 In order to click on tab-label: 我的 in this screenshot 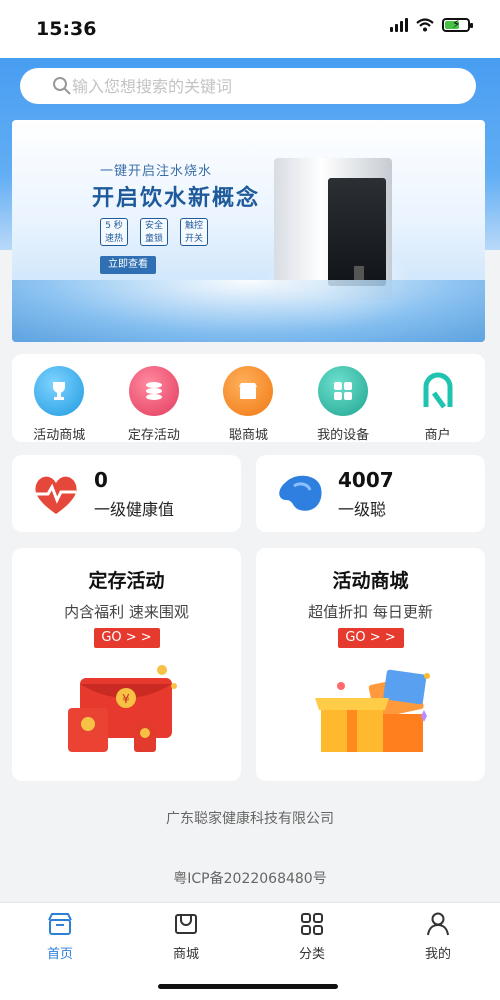, I will do `click(437, 954)`.